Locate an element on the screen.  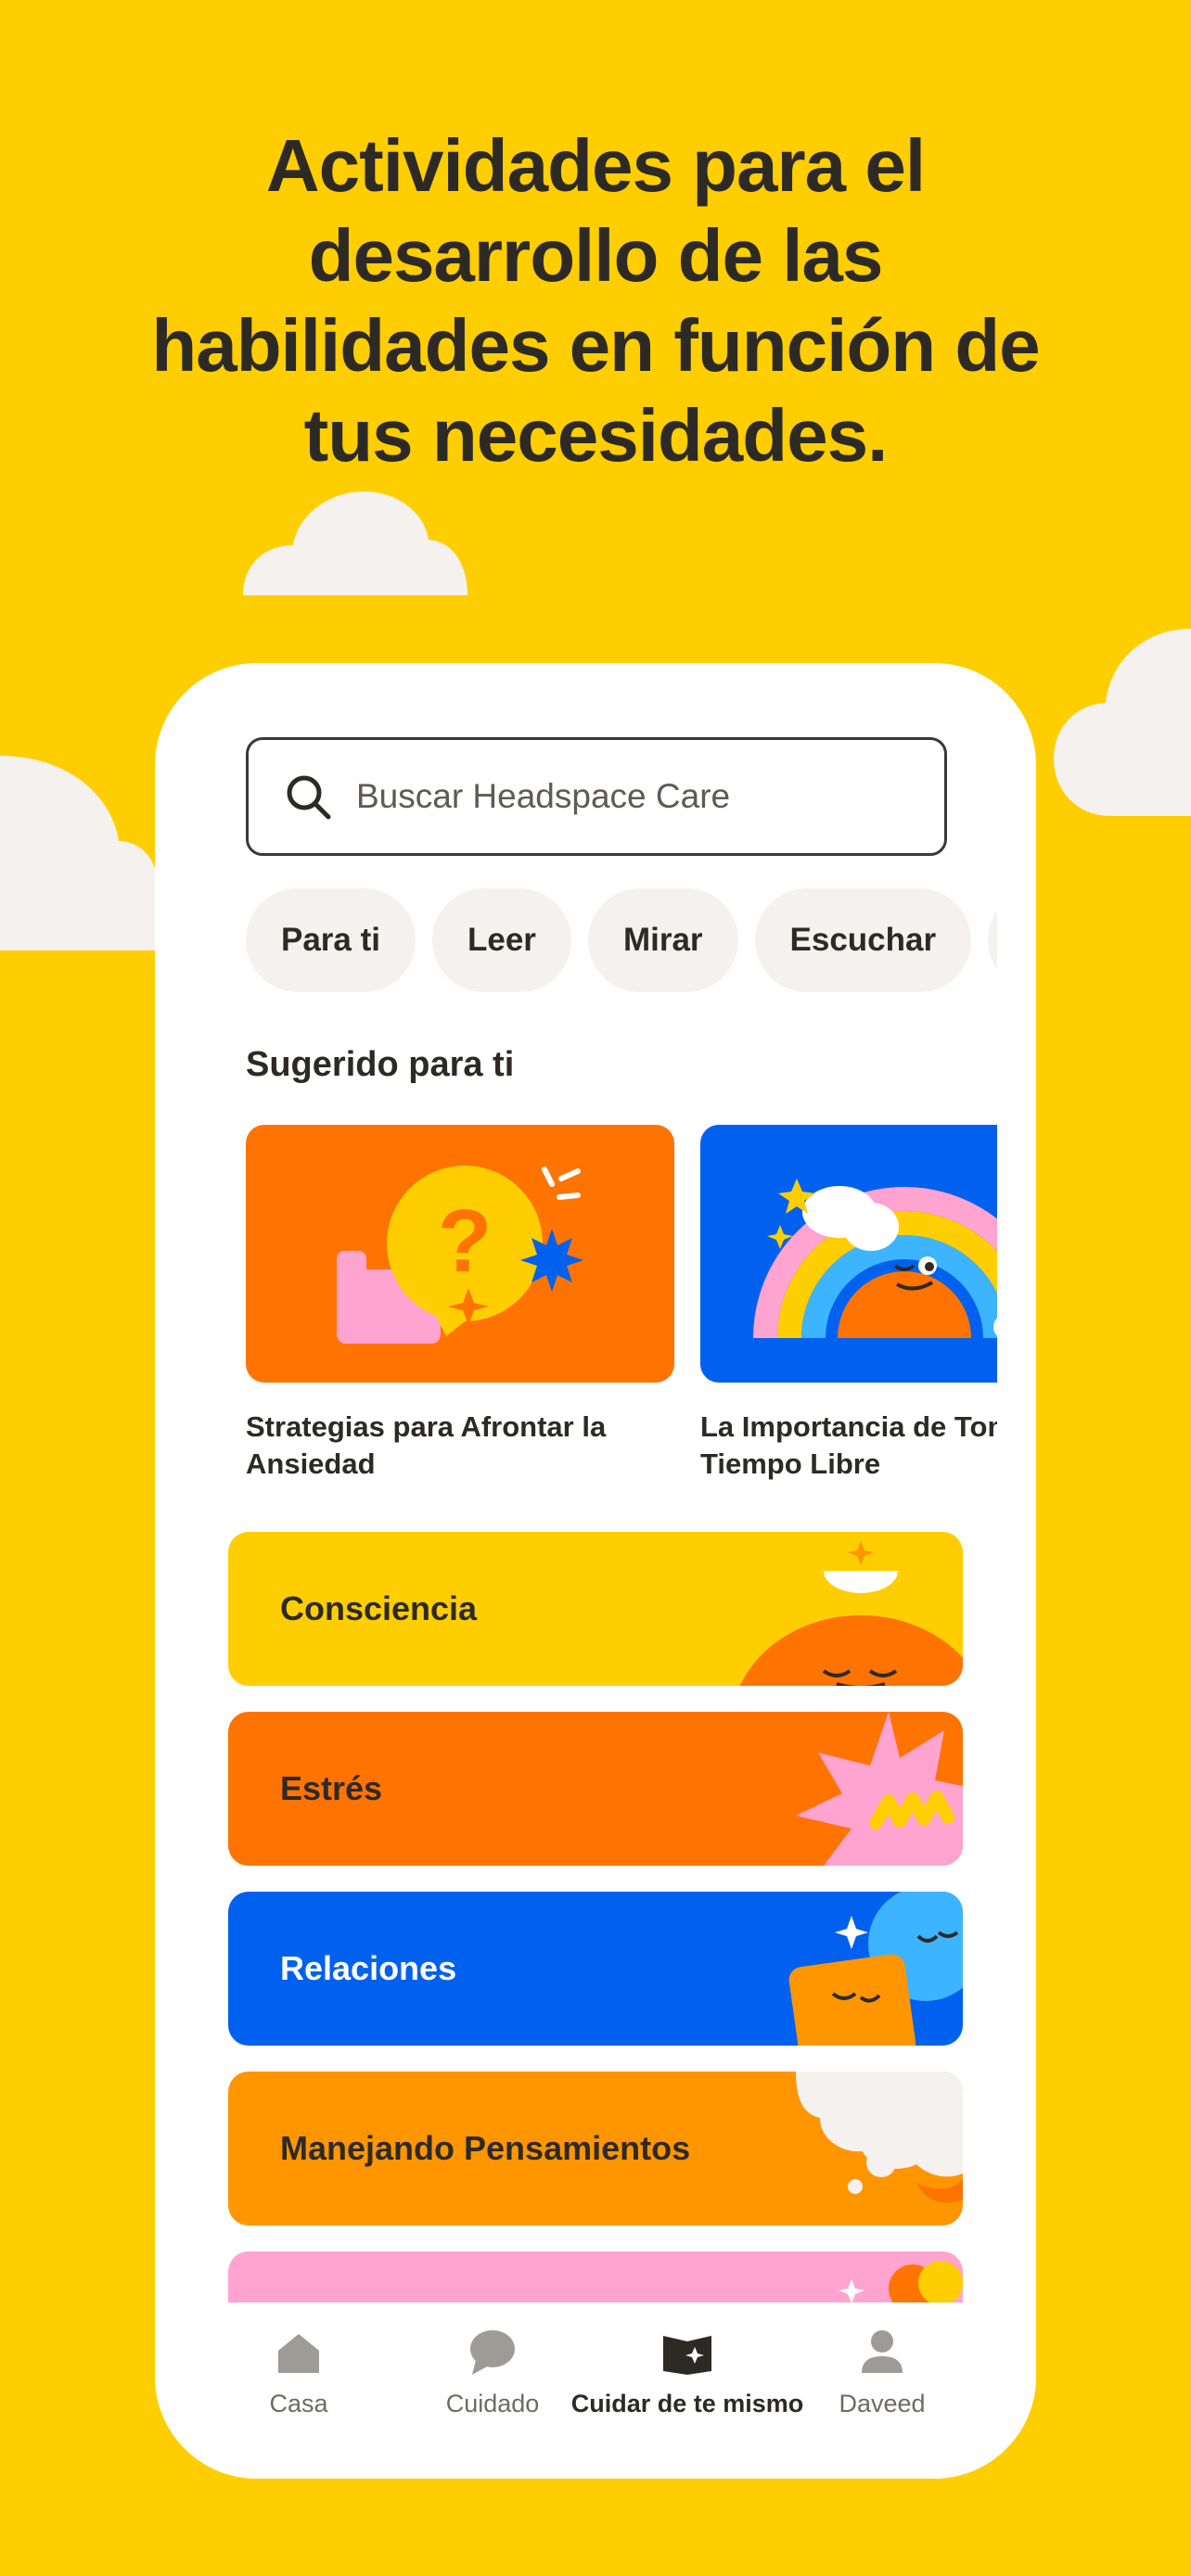
card-thumbnail: ? is located at coordinates (460, 1254).